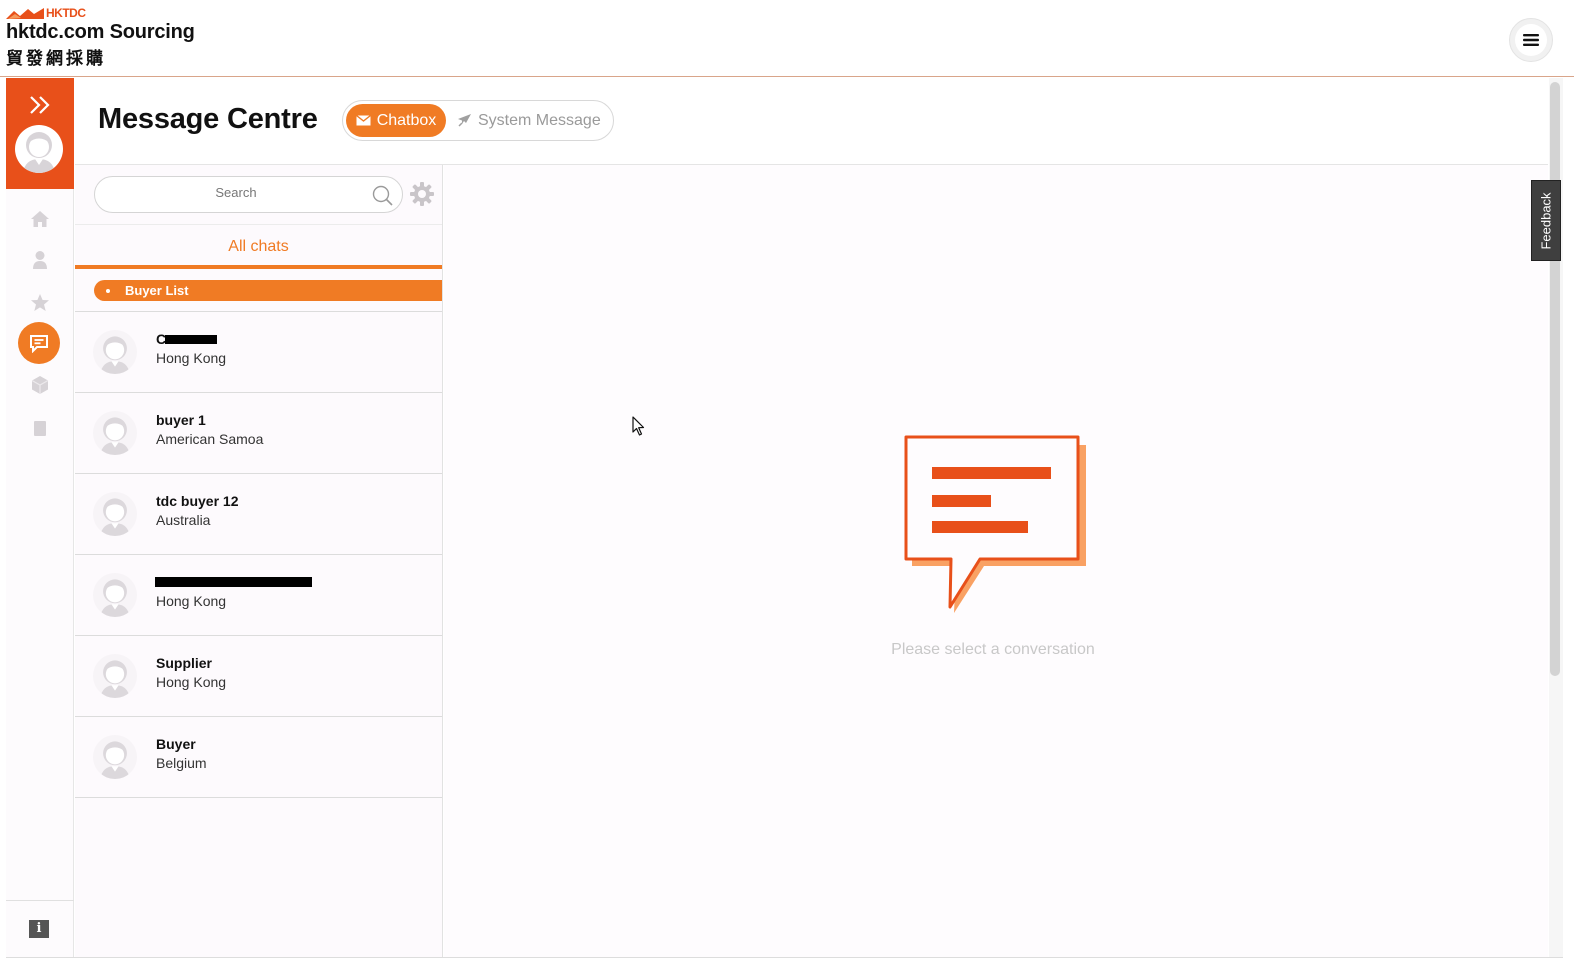  I want to click on star-icon, so click(40, 302).